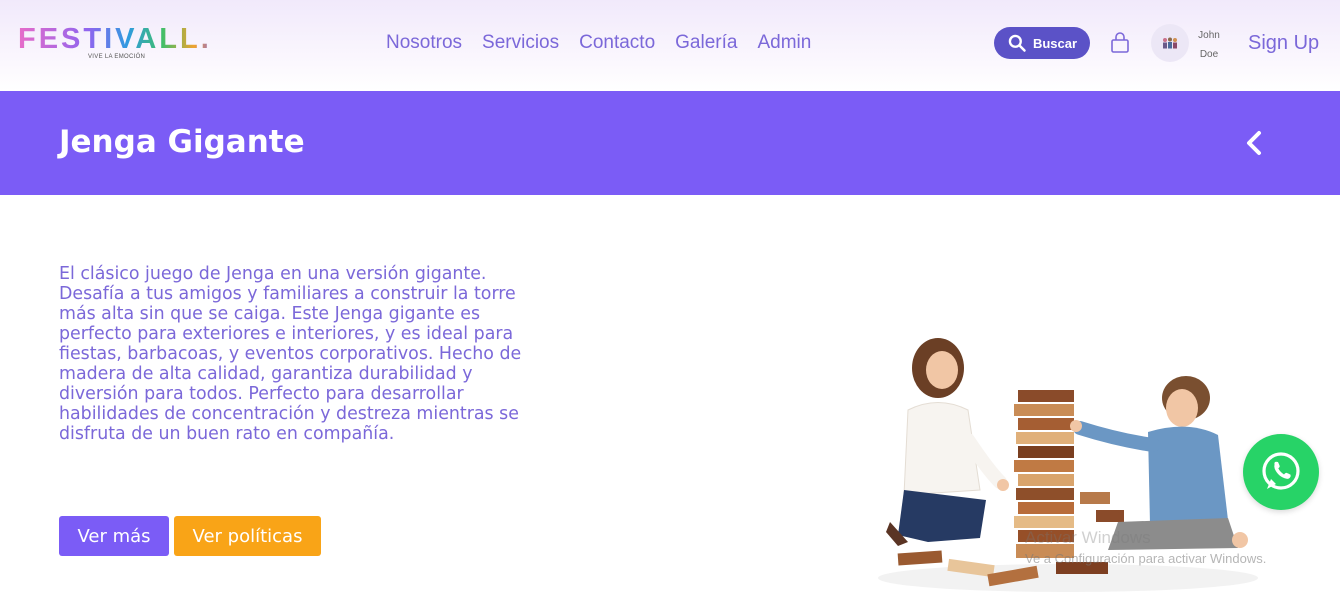 The width and height of the screenshot is (1340, 597). What do you see at coordinates (247, 536) in the screenshot?
I see `ver-politicas-button: Ver políticas` at bounding box center [247, 536].